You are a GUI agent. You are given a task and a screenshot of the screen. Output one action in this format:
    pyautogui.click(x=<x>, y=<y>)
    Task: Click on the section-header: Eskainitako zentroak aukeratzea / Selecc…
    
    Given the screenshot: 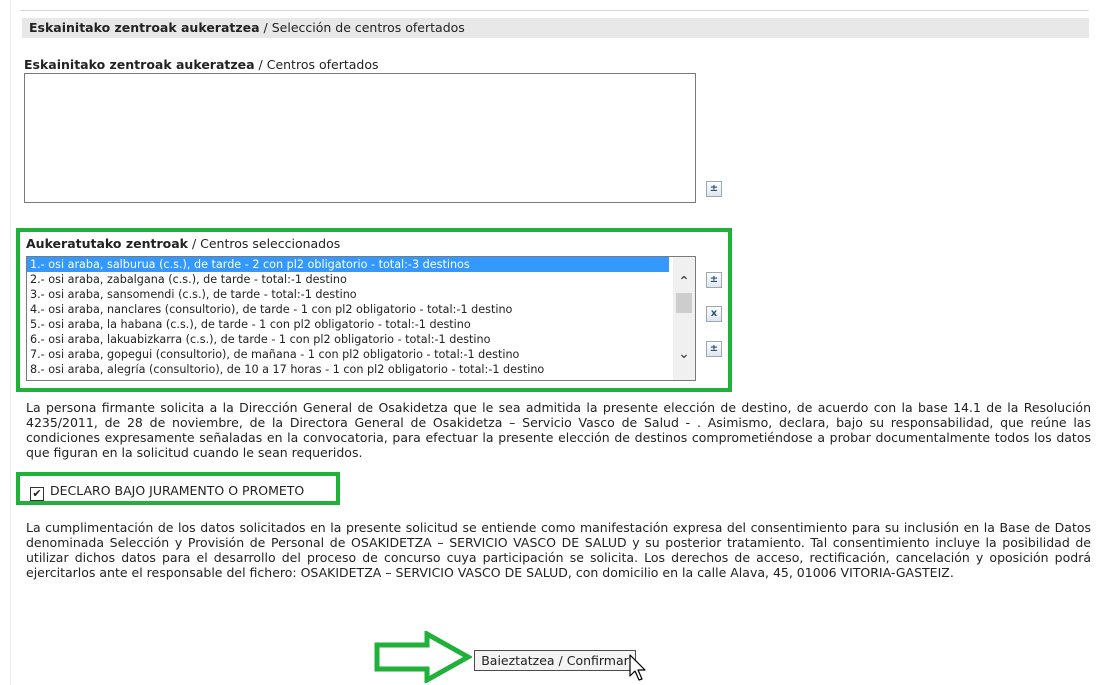 What is the action you would take?
    pyautogui.click(x=555, y=28)
    